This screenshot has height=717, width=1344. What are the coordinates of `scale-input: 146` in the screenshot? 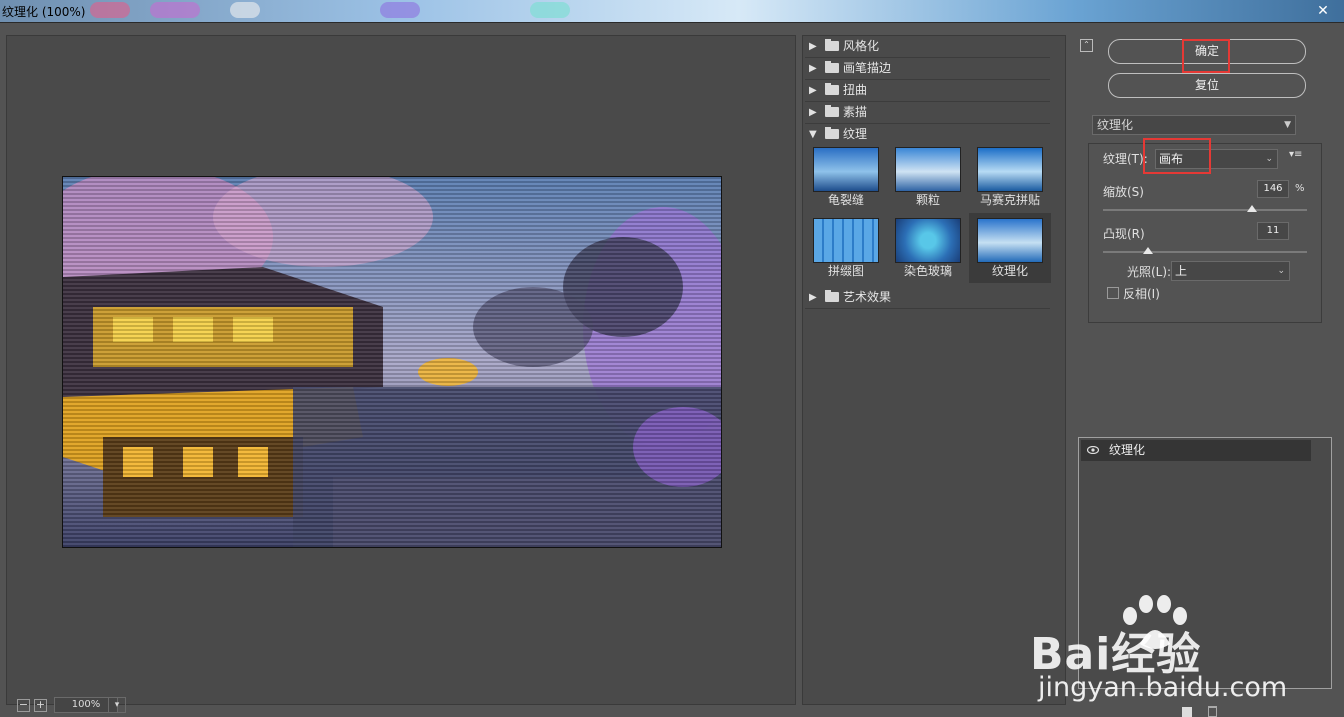 It's located at (1273, 189).